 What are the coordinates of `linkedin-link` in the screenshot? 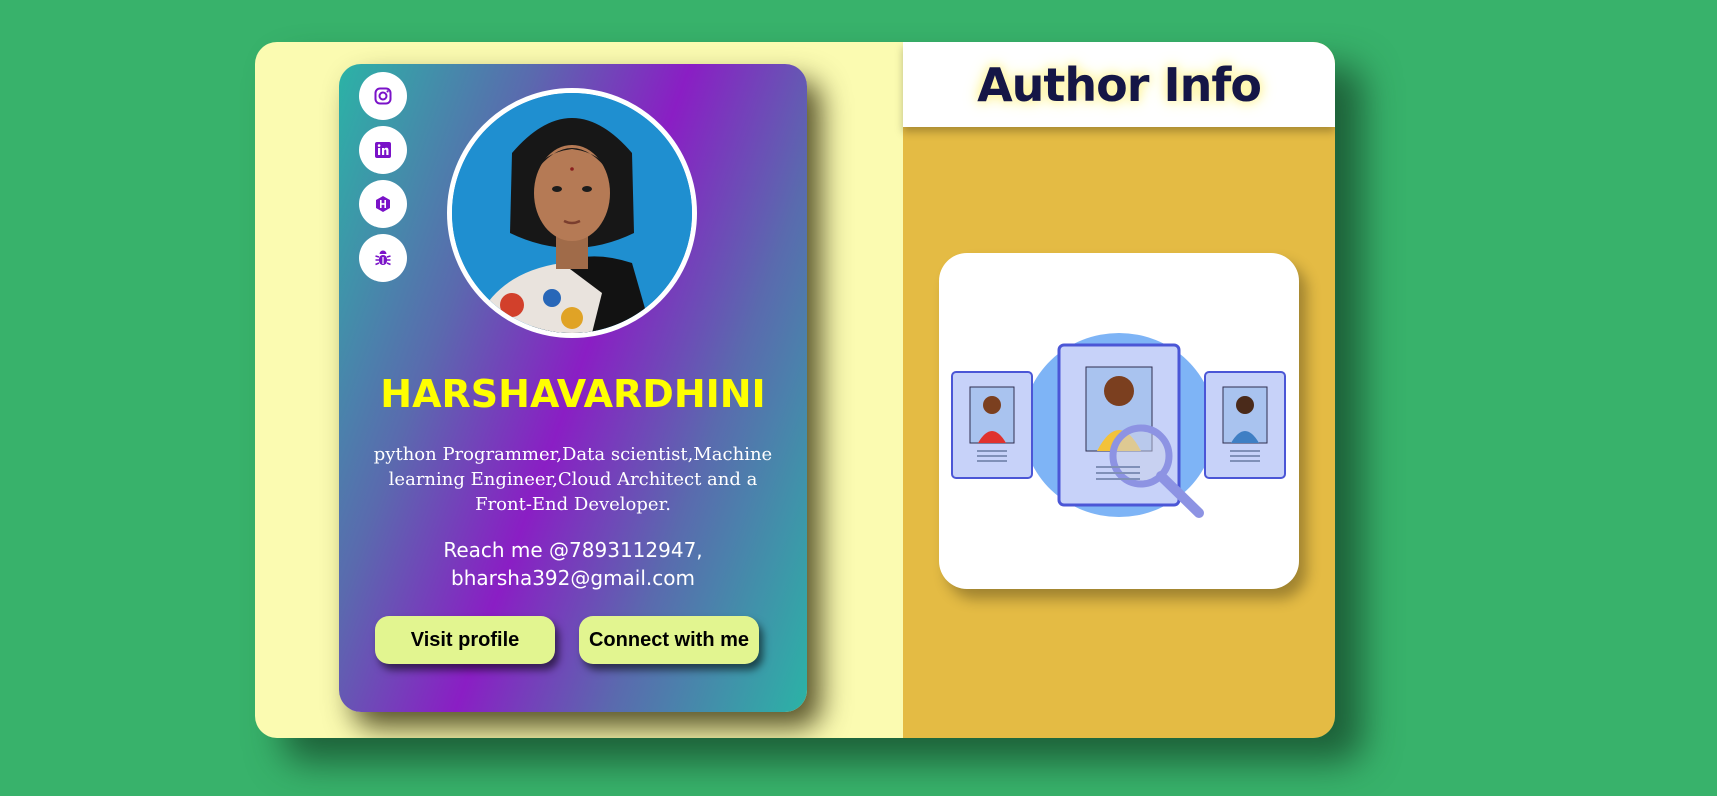 It's located at (383, 150).